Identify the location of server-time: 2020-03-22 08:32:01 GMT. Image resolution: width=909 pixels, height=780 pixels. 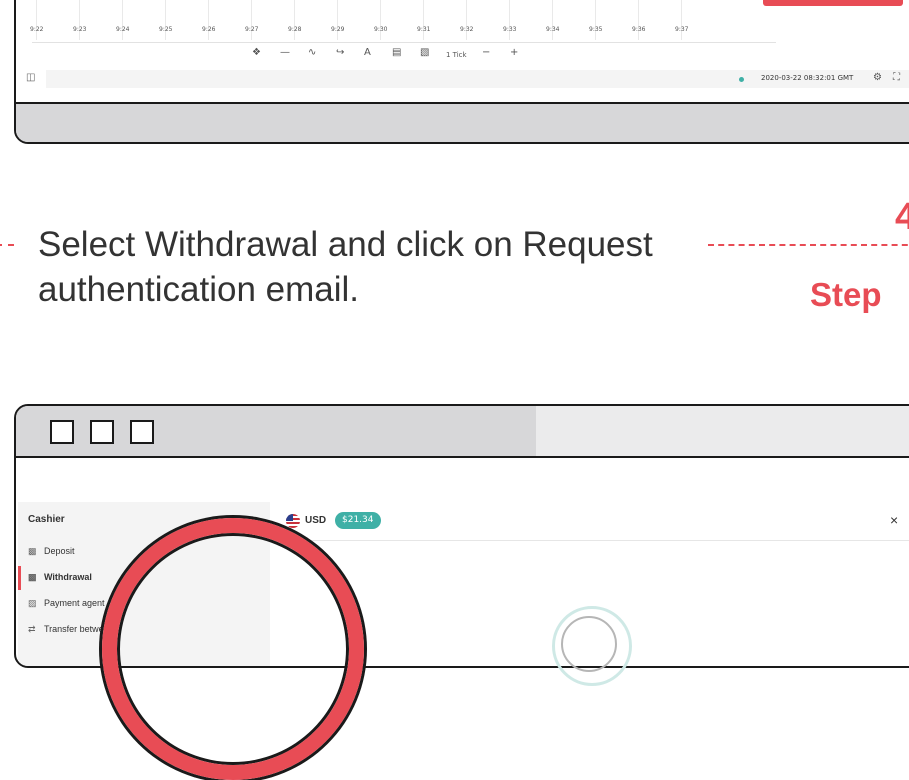
(807, 78).